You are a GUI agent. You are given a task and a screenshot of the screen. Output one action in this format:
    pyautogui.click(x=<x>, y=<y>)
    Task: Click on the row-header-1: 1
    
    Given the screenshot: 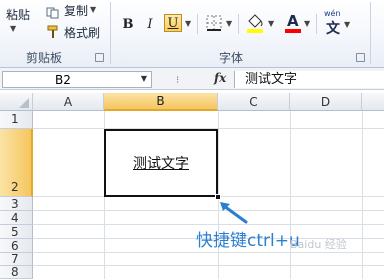 What is the action you would take?
    pyautogui.click(x=16, y=120)
    